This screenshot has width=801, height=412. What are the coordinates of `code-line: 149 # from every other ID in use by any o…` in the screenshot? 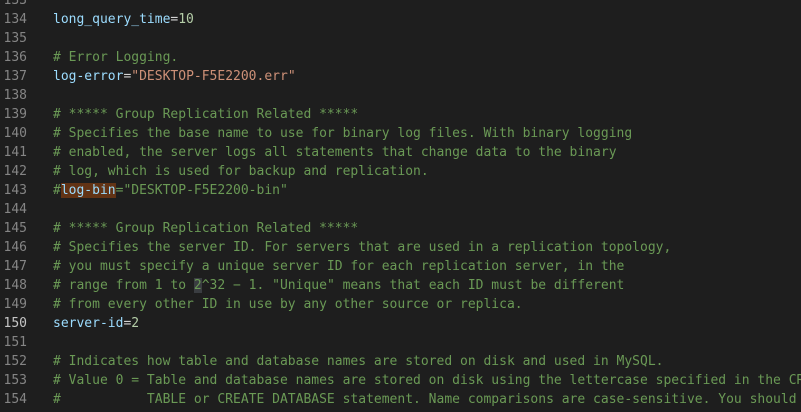 It's located at (400, 304).